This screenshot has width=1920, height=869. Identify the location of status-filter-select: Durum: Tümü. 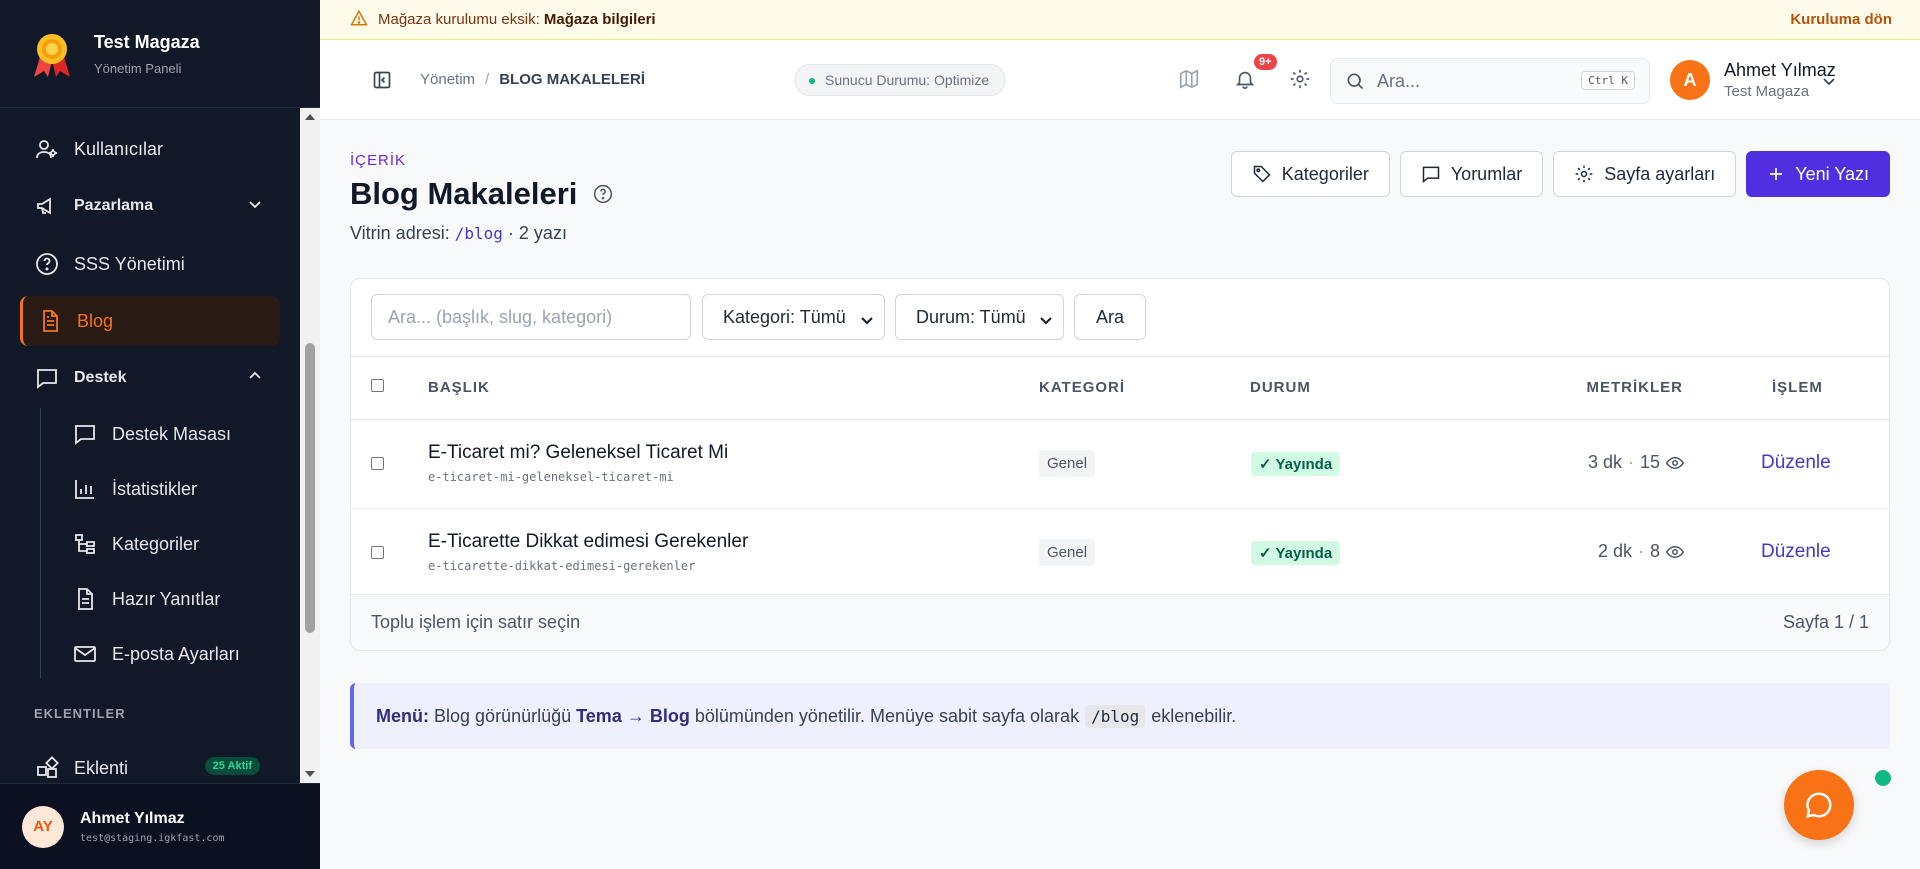
(979, 317).